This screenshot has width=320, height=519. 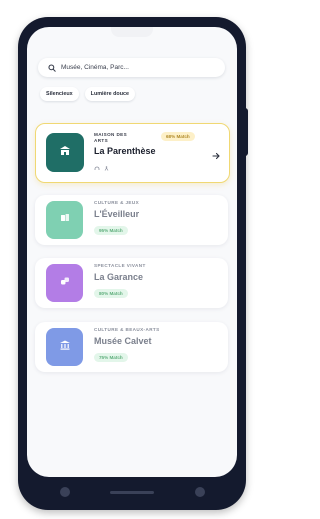 What do you see at coordinates (65, 492) in the screenshot?
I see `nav-back-button` at bounding box center [65, 492].